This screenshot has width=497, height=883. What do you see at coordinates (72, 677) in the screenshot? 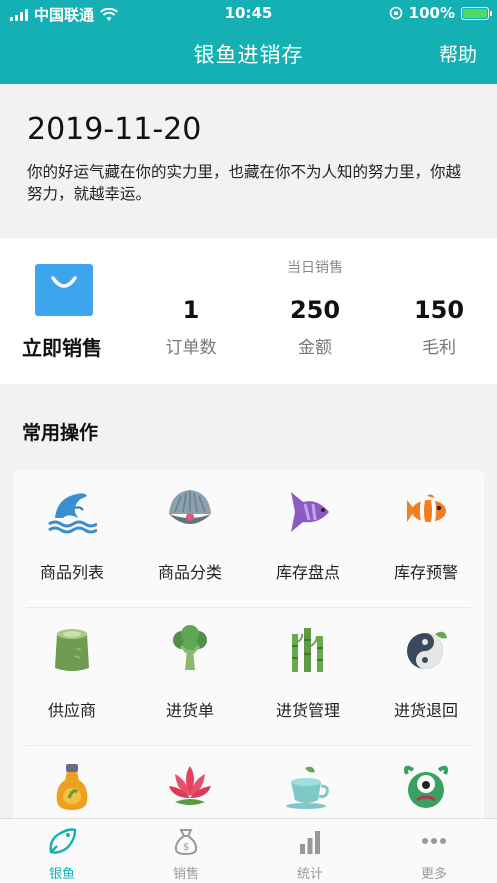
I see `op-supplier: 供应商` at bounding box center [72, 677].